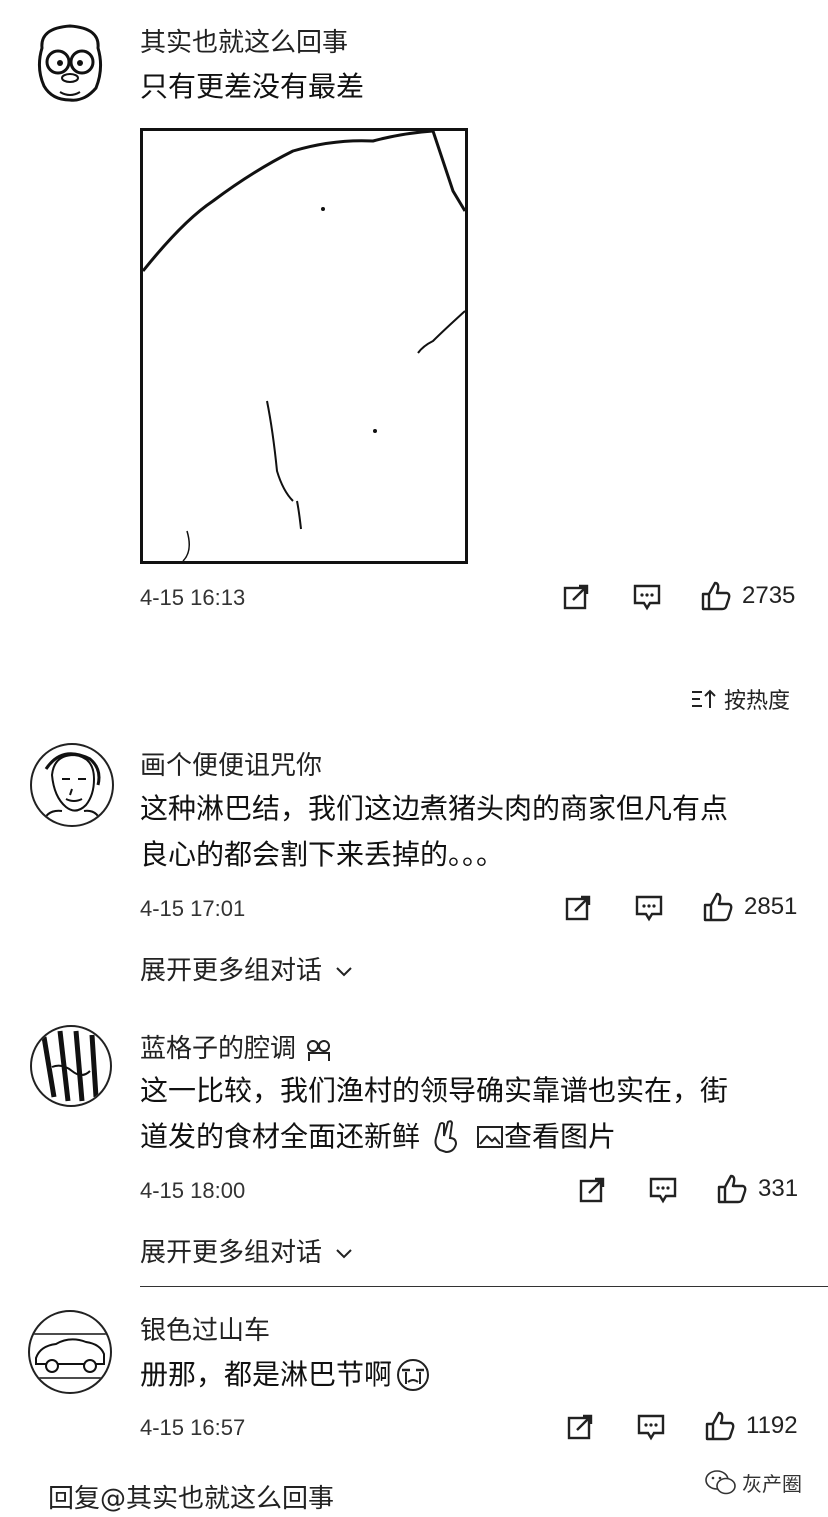 The width and height of the screenshot is (828, 1517). I want to click on comment-image, so click(304, 346).